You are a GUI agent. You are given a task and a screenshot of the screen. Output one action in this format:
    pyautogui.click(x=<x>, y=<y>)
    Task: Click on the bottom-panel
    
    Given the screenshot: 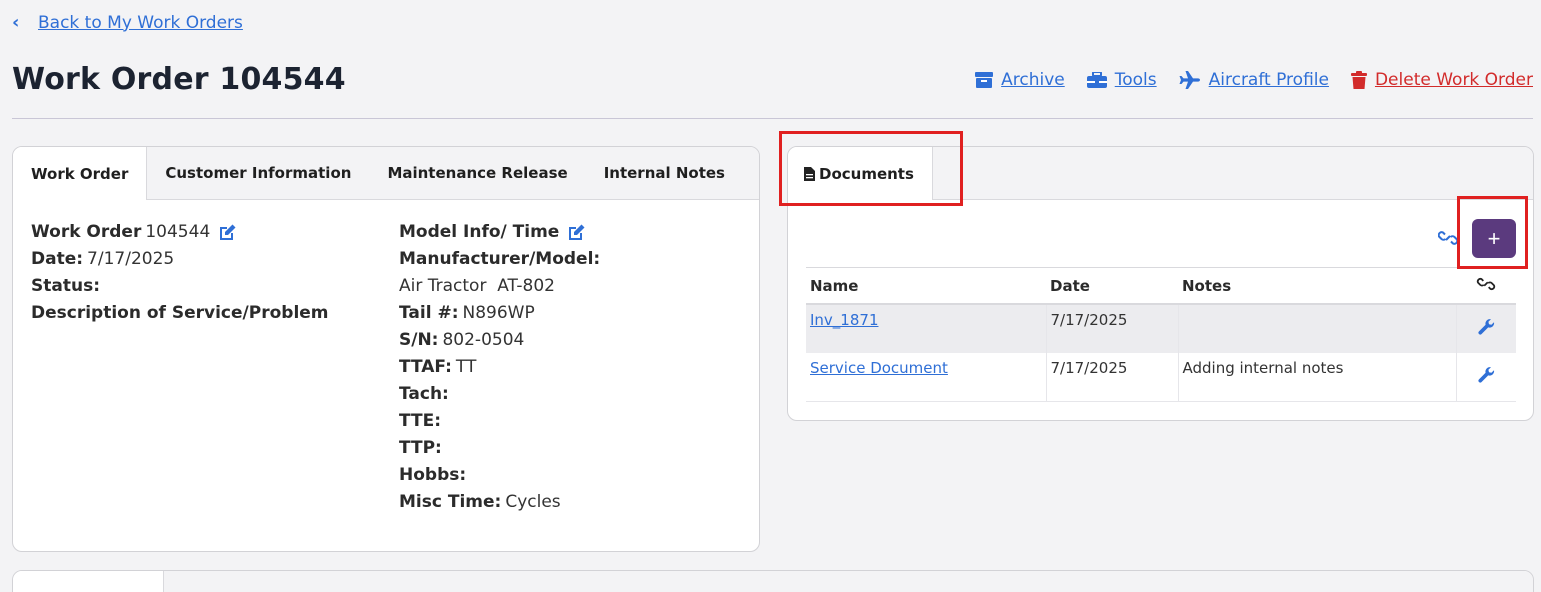 What is the action you would take?
    pyautogui.click(x=773, y=581)
    